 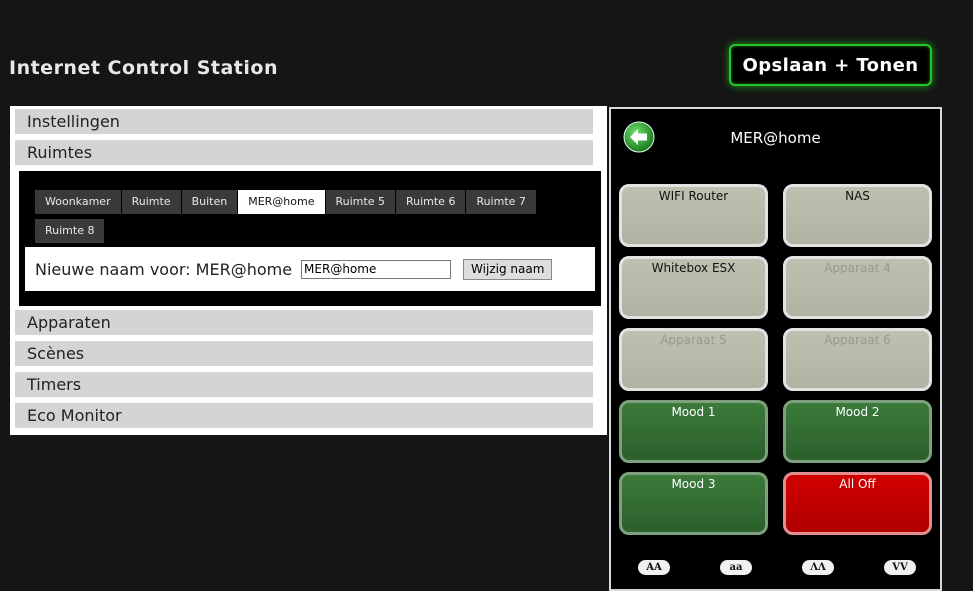 I want to click on accordion-header-scenes: Scènes, so click(x=304, y=353).